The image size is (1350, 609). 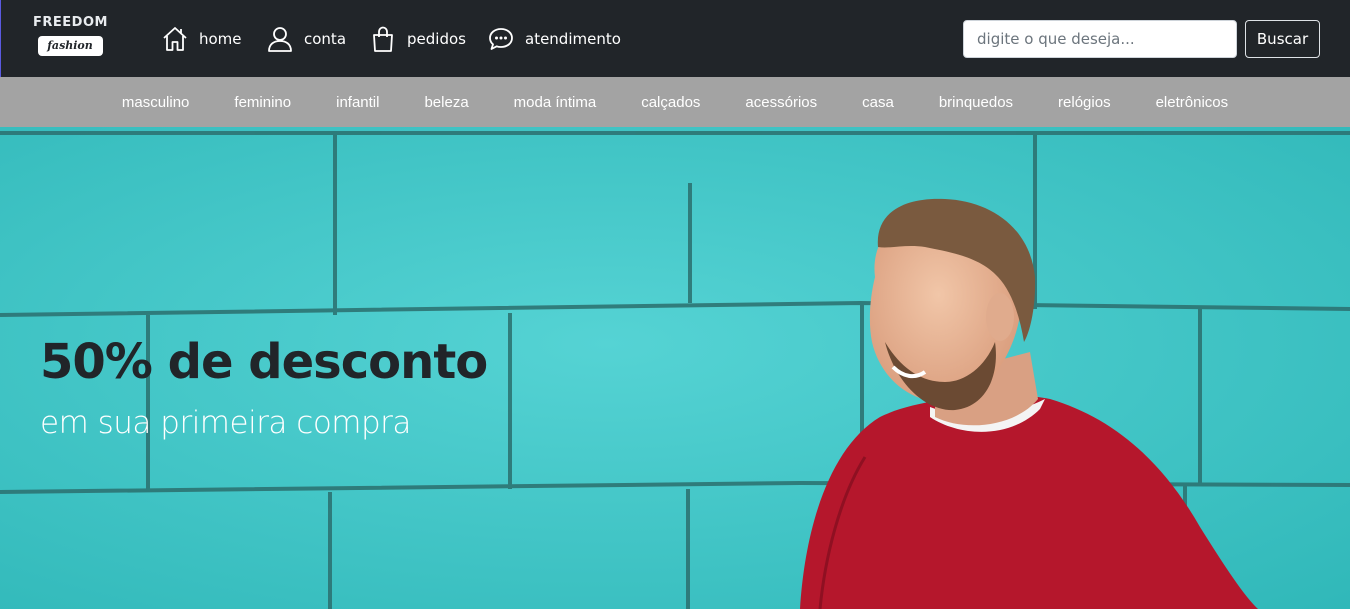 I want to click on nav-home-link: home, so click(x=201, y=39).